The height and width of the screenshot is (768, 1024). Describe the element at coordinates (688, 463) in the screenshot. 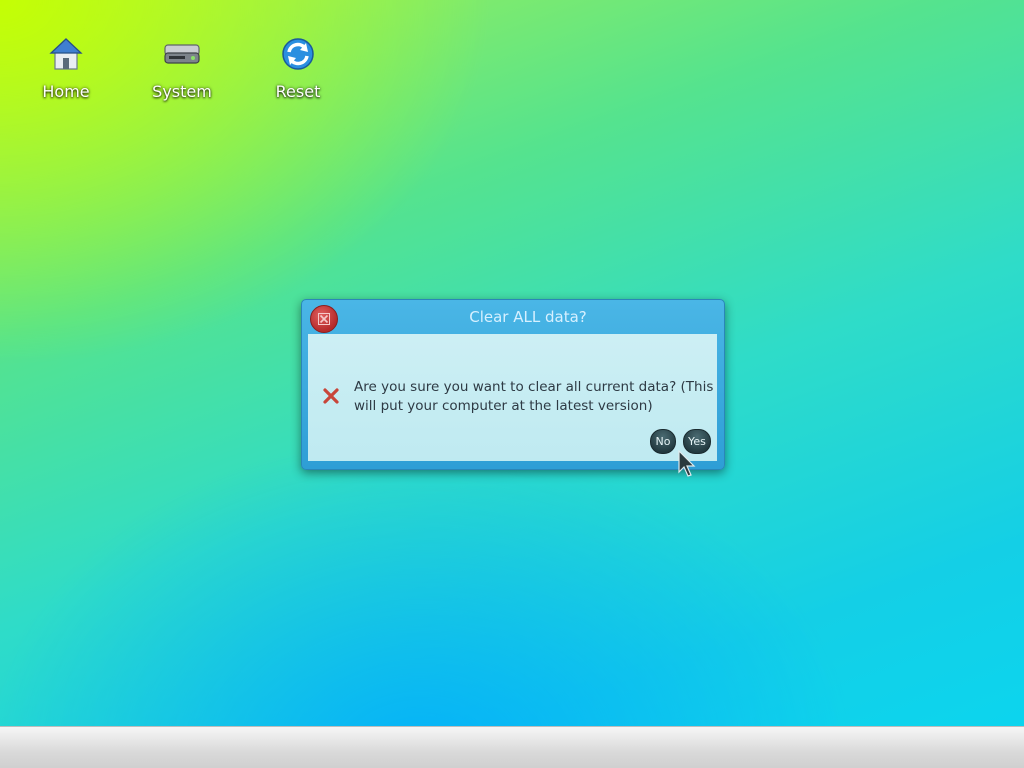

I see `mouse-cursor-icon` at that location.